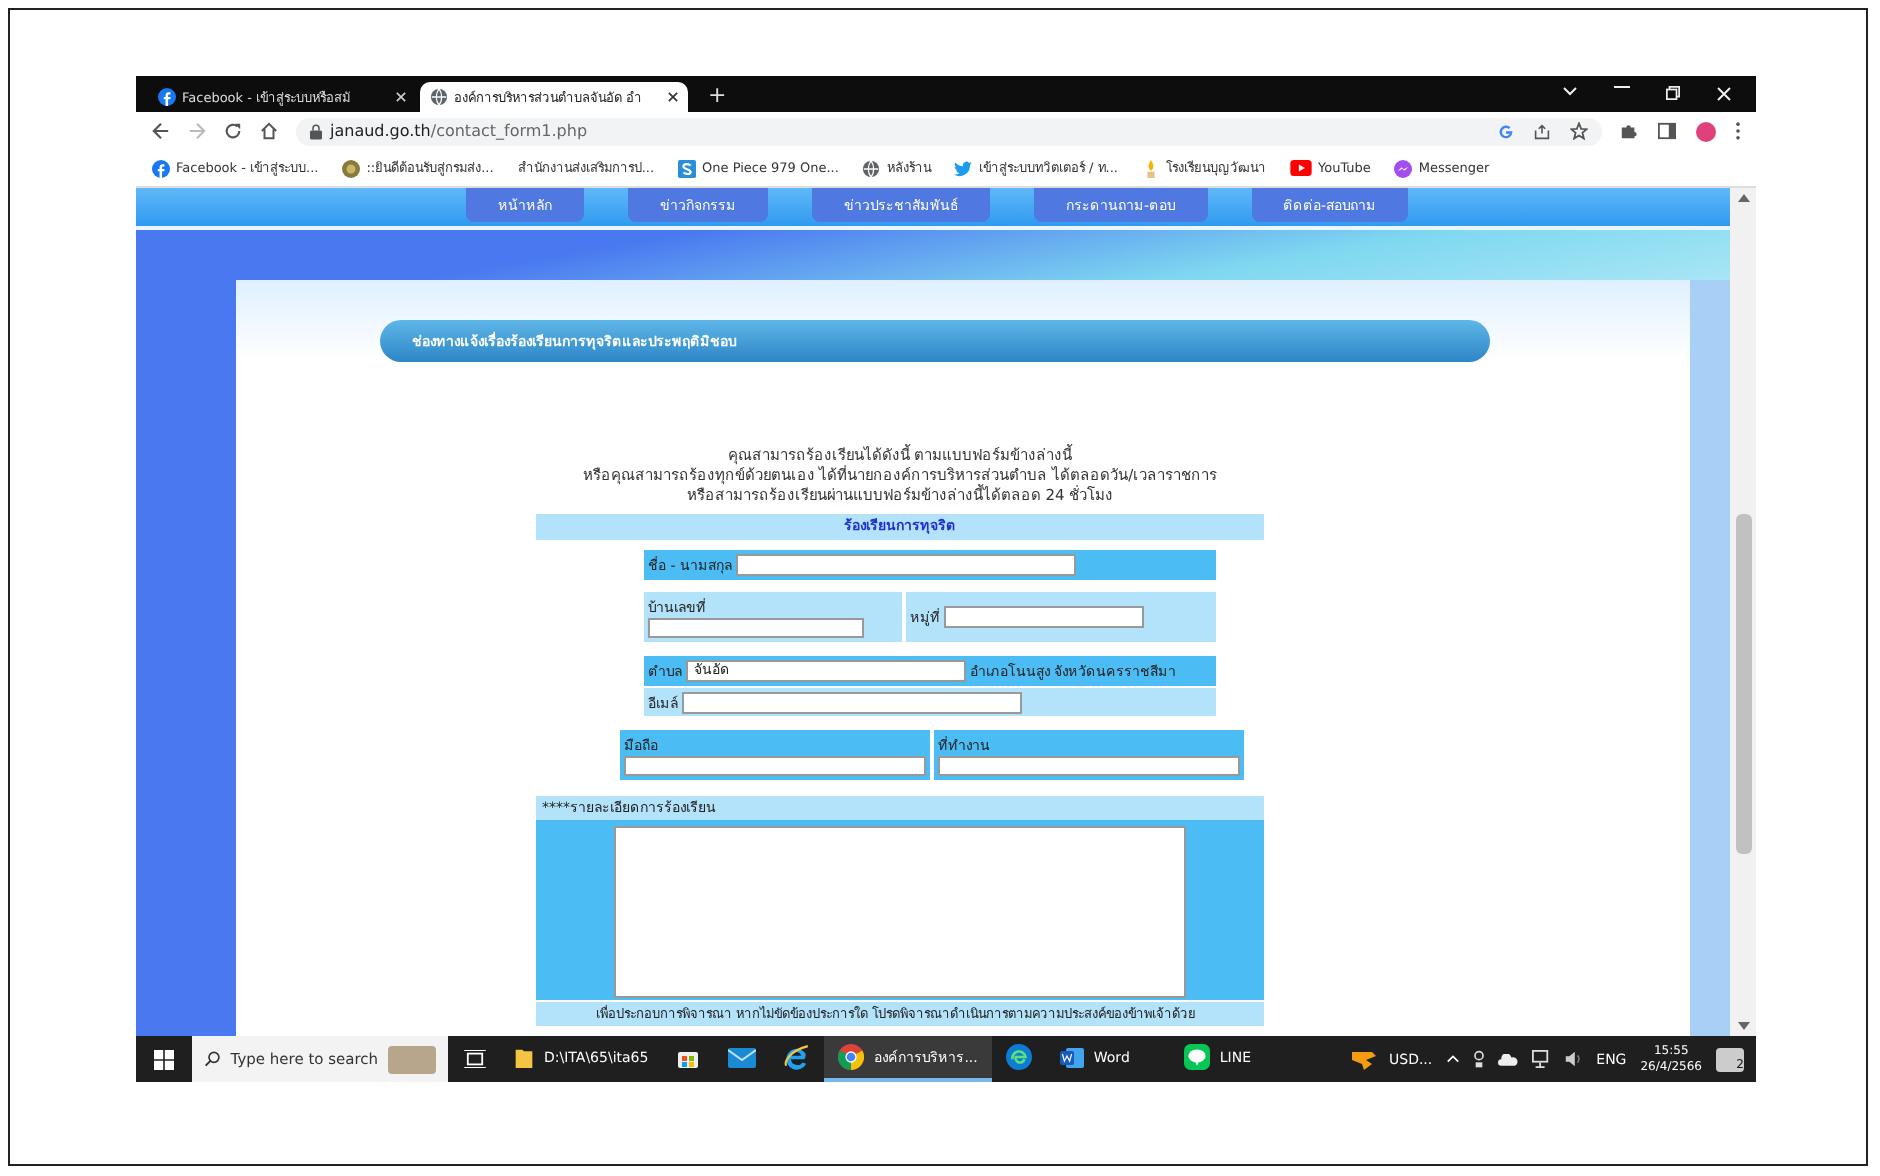 The height and width of the screenshot is (1176, 1880). I want to click on scrollbar-thumb, so click(1743, 684).